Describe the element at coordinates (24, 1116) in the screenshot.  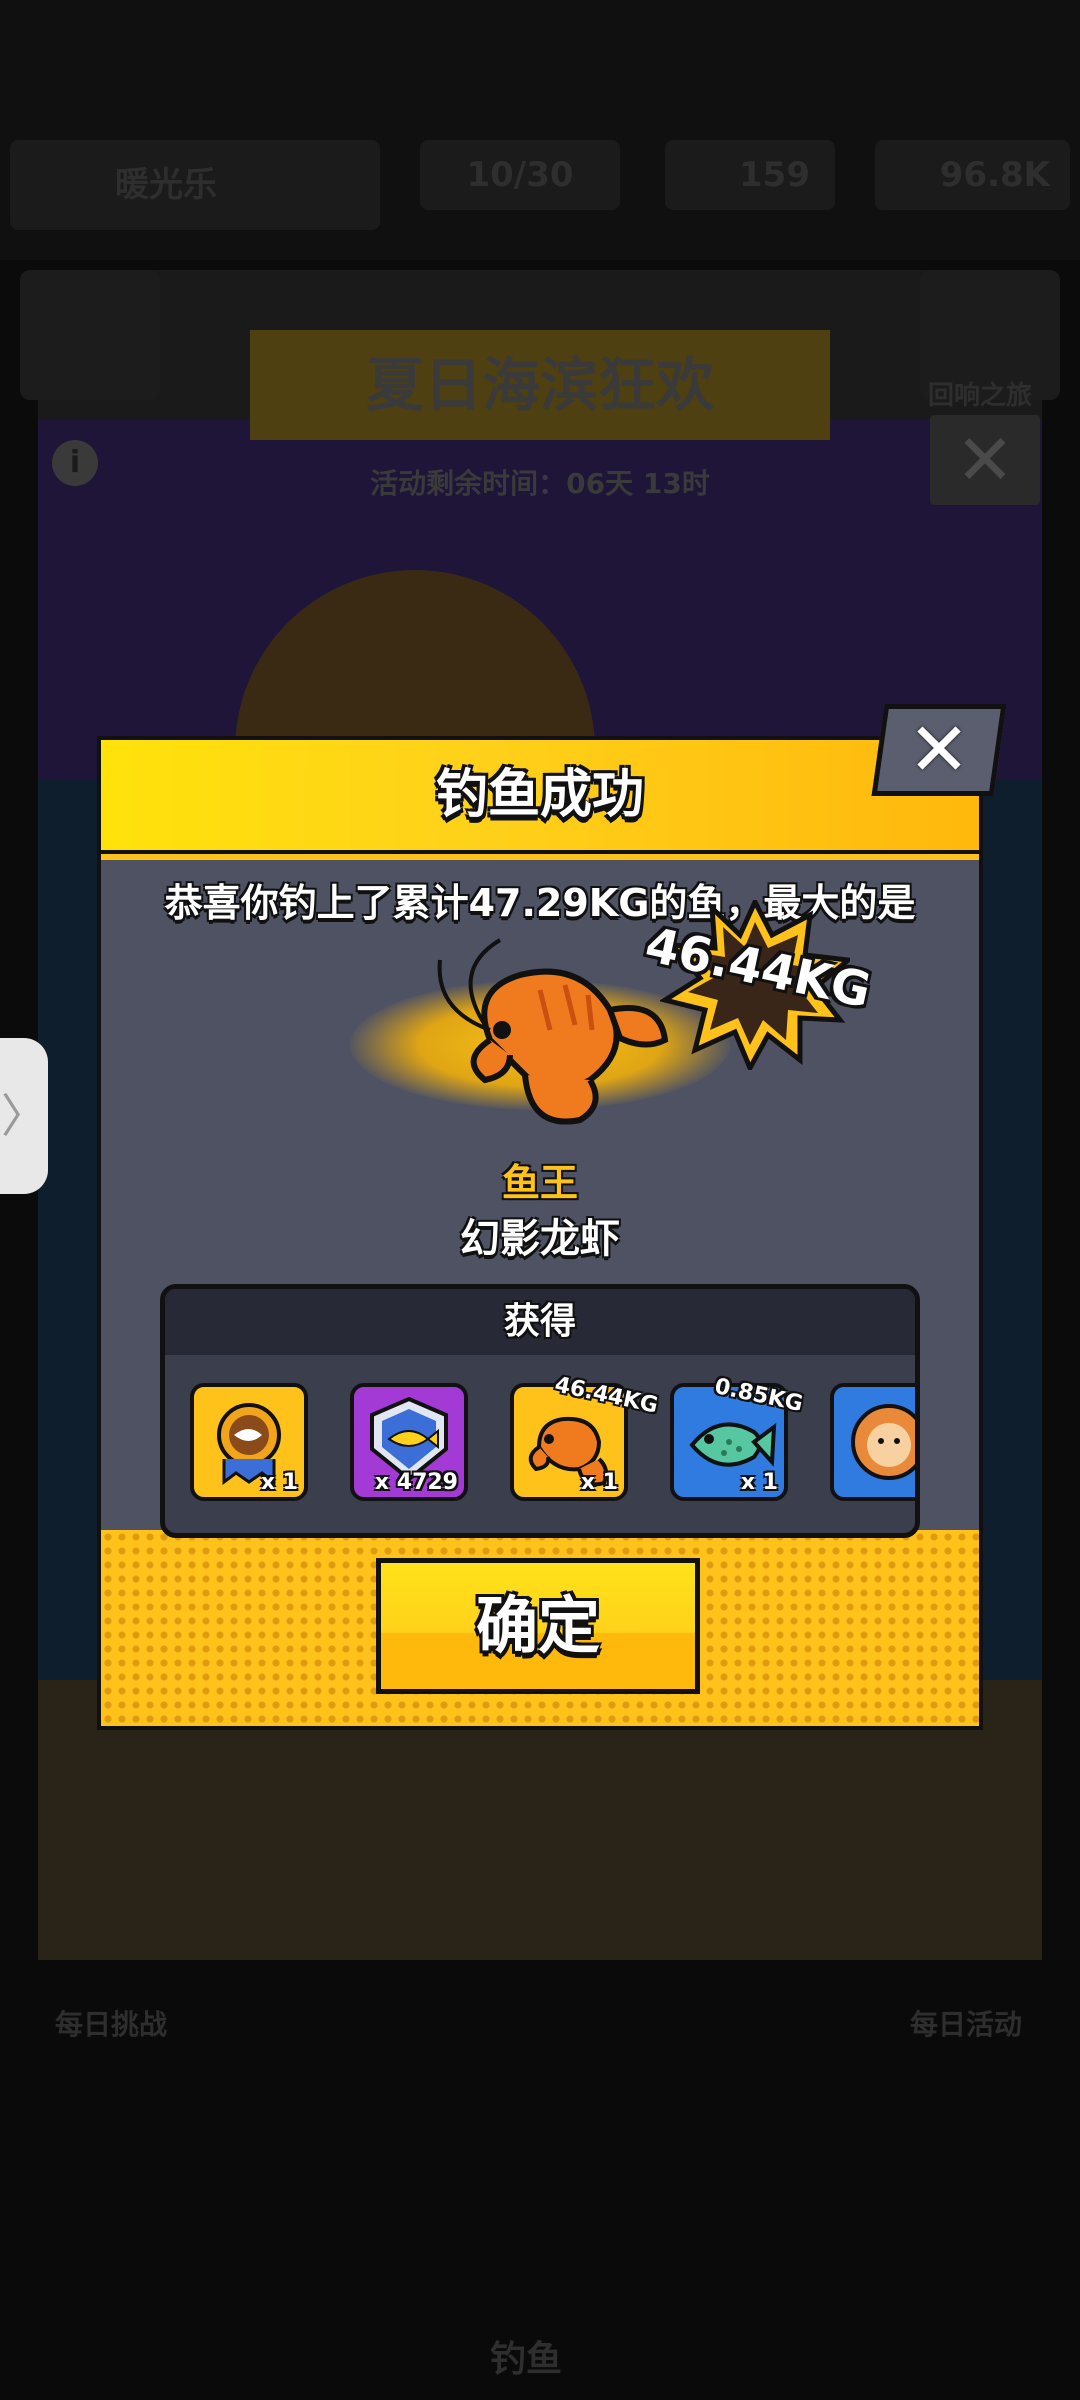
I see `chevron-right-icon: 〉` at that location.